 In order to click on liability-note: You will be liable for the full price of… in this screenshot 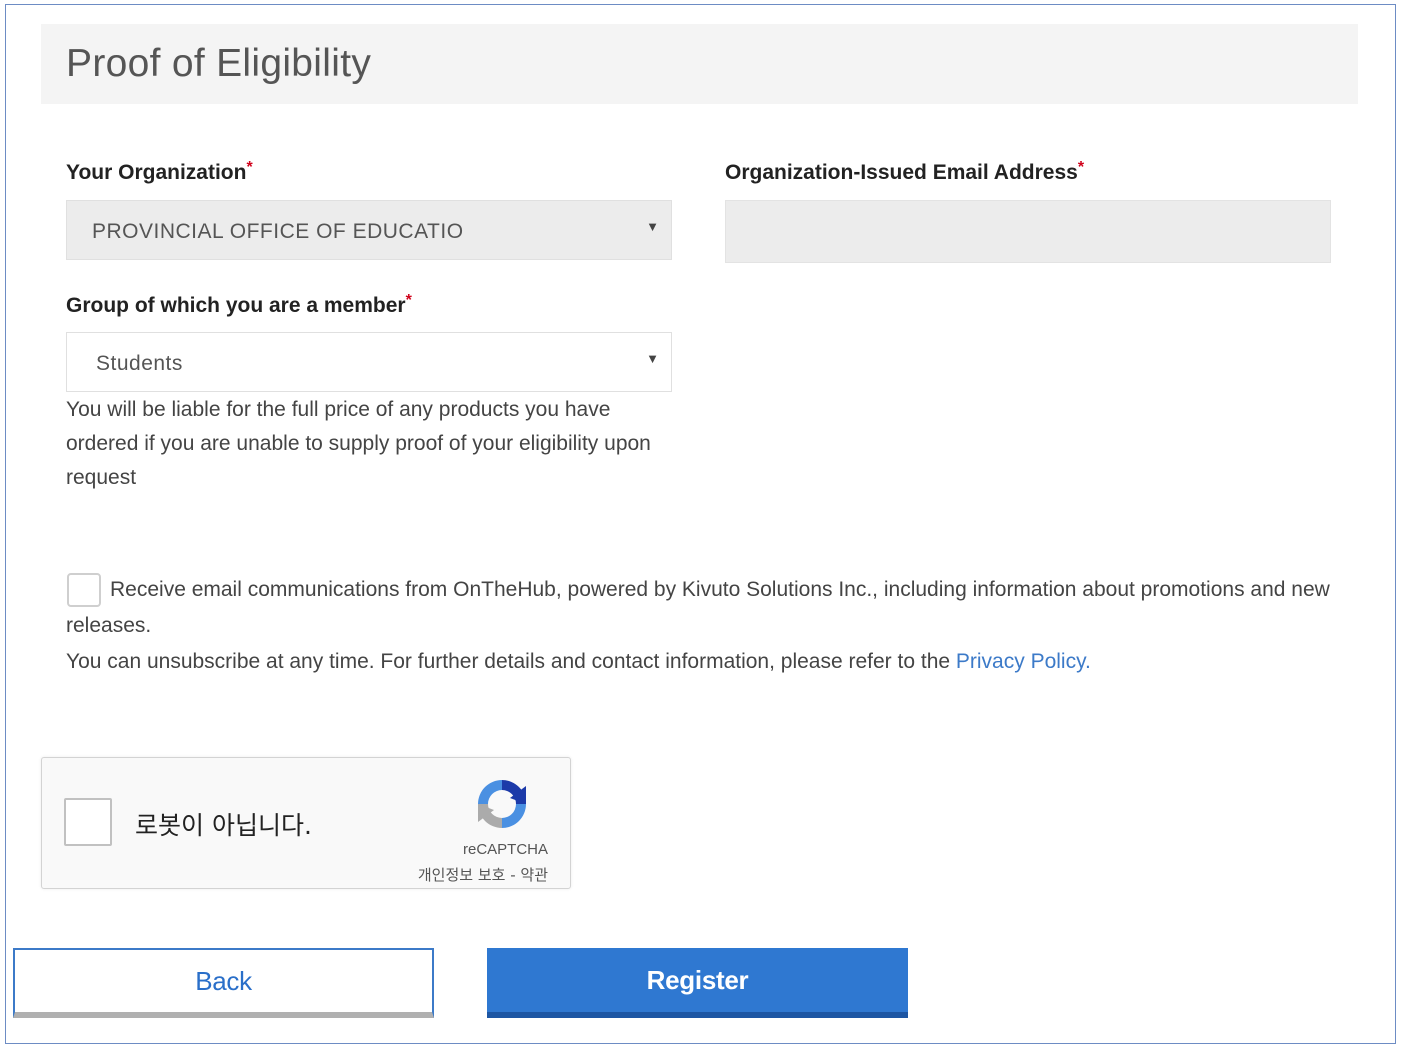, I will do `click(358, 443)`.